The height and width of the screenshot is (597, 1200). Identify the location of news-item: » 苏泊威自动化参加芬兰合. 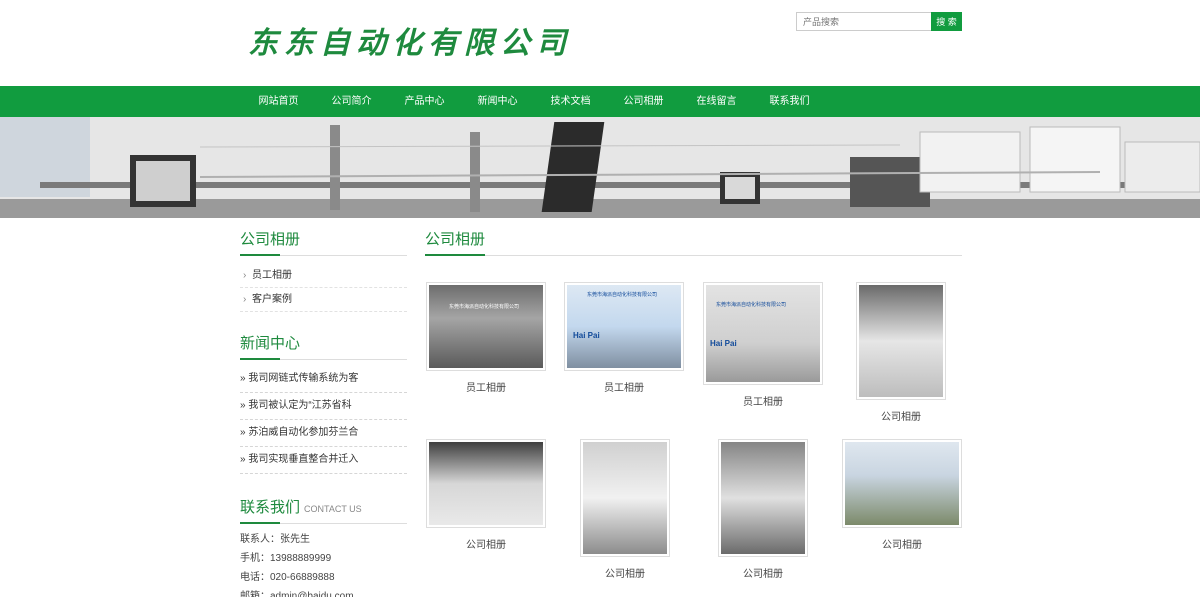
(323, 433).